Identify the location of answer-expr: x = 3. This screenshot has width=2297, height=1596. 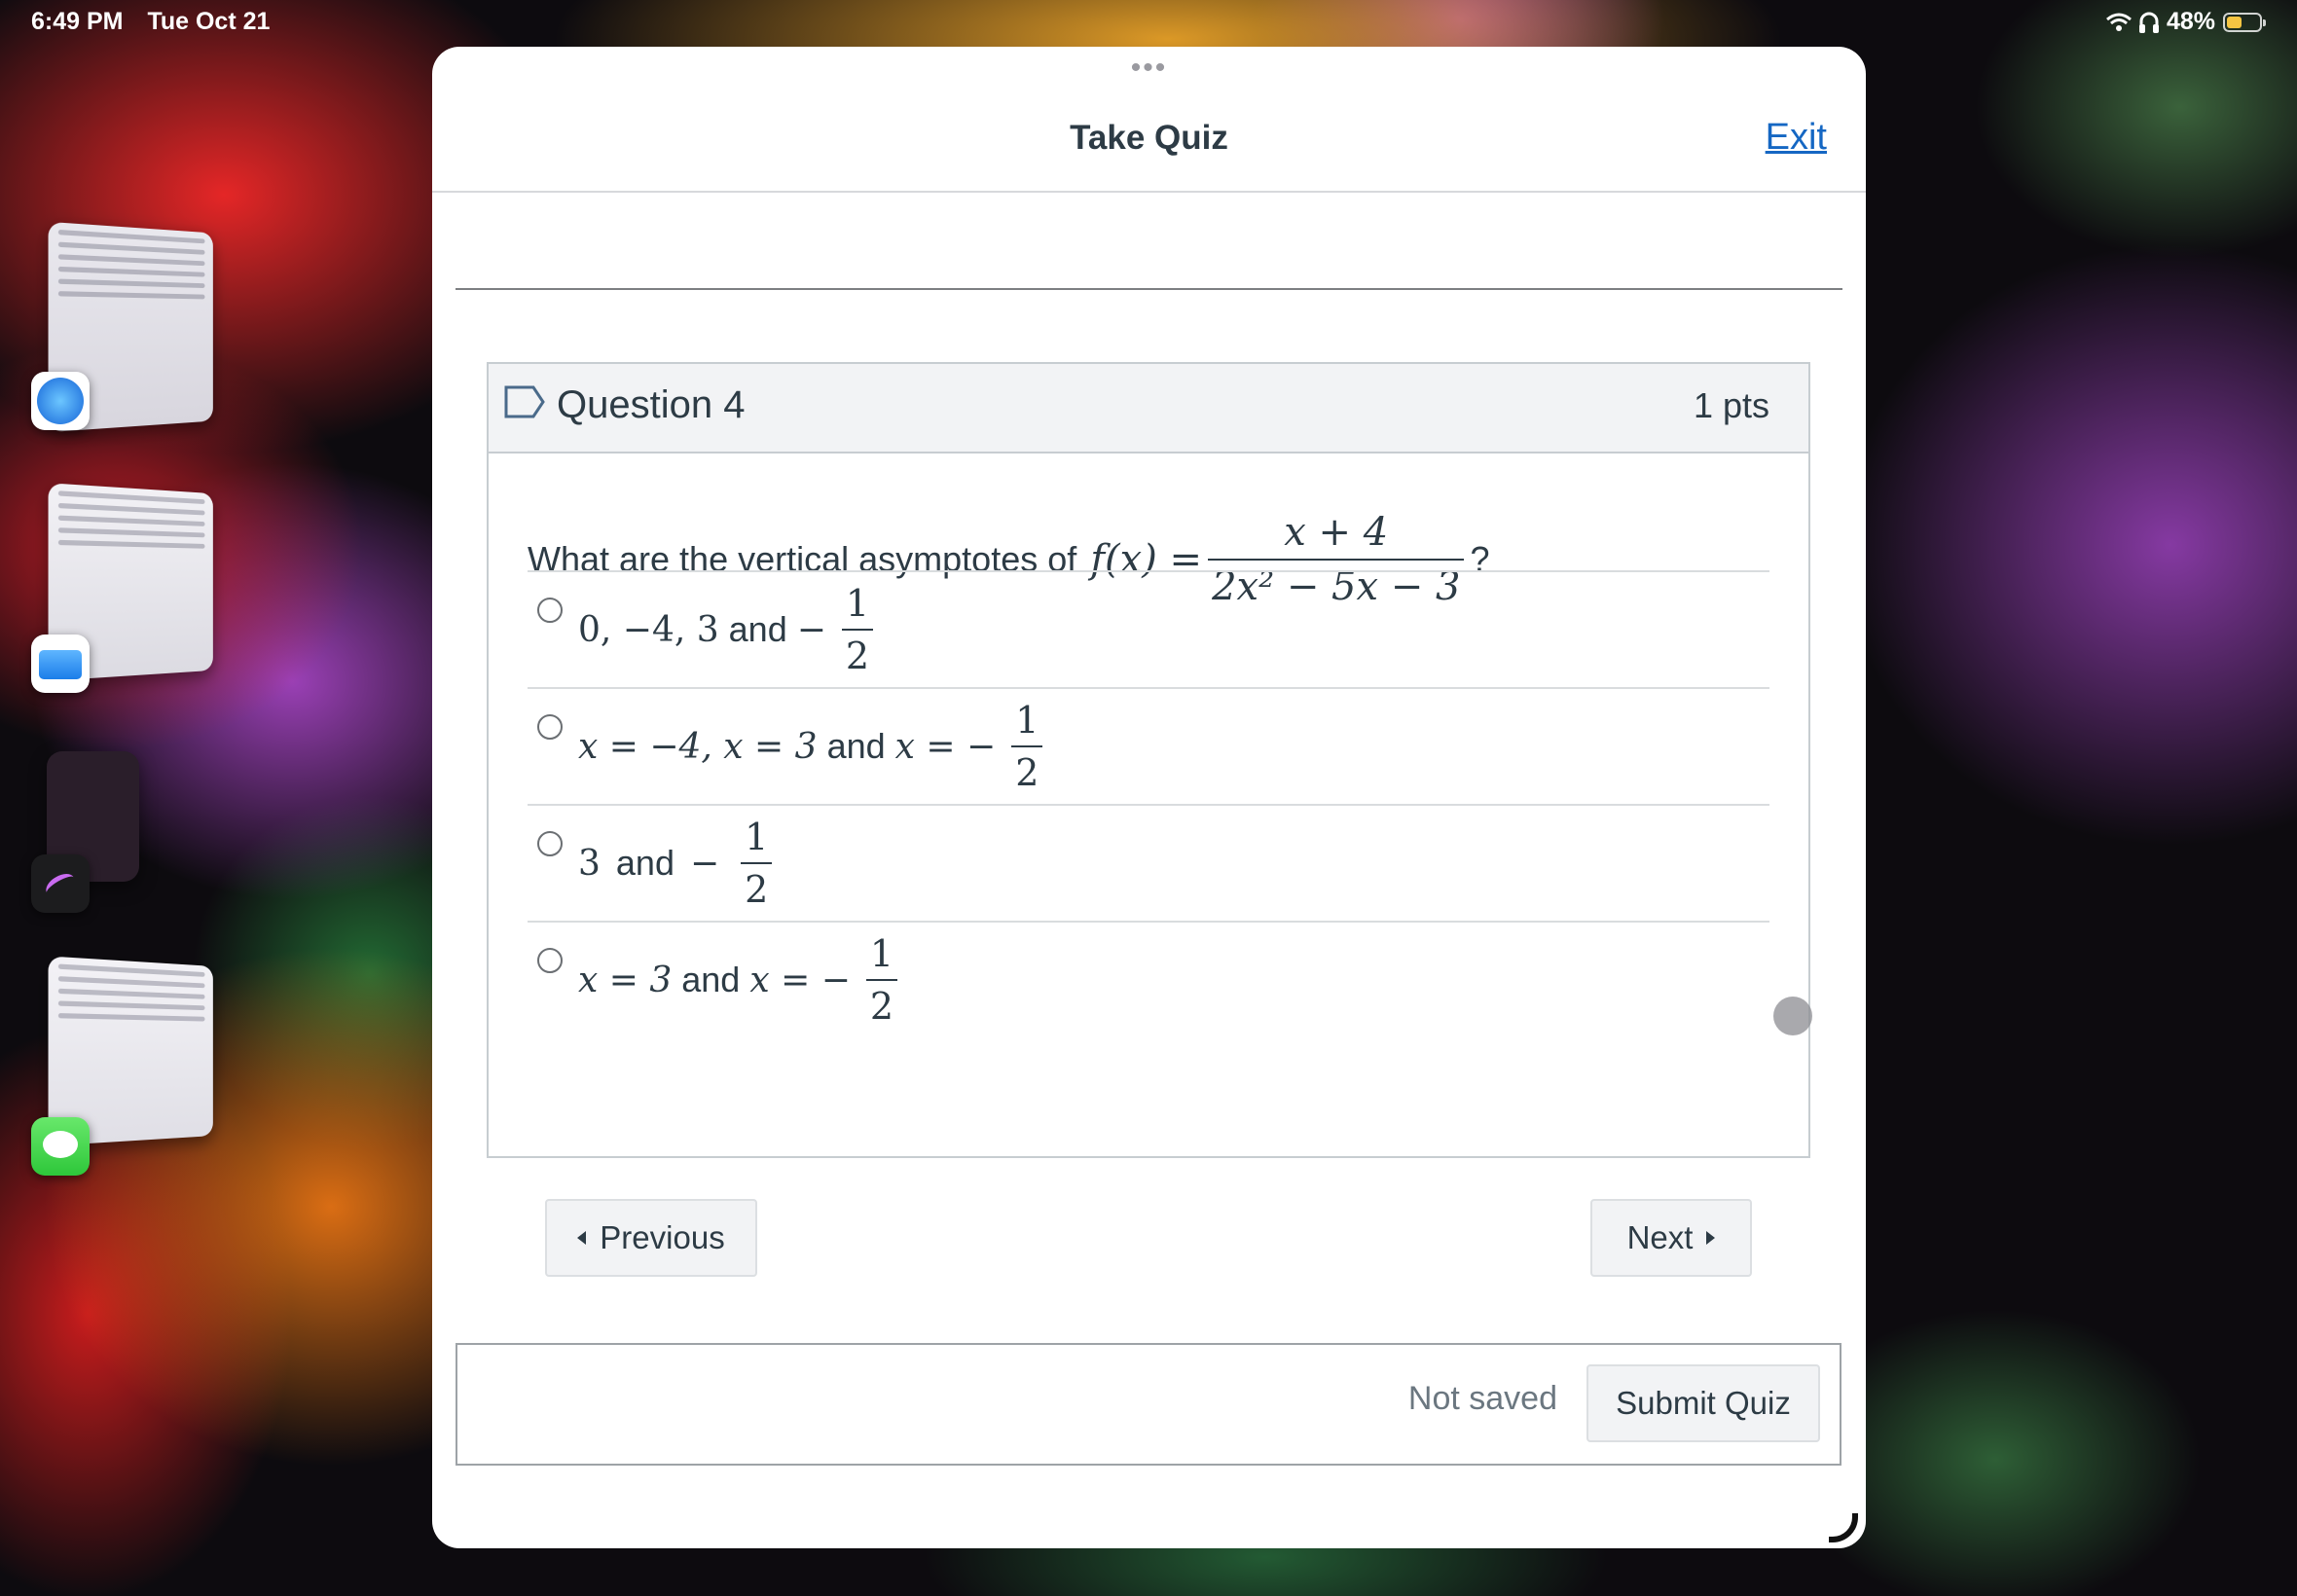
(625, 980).